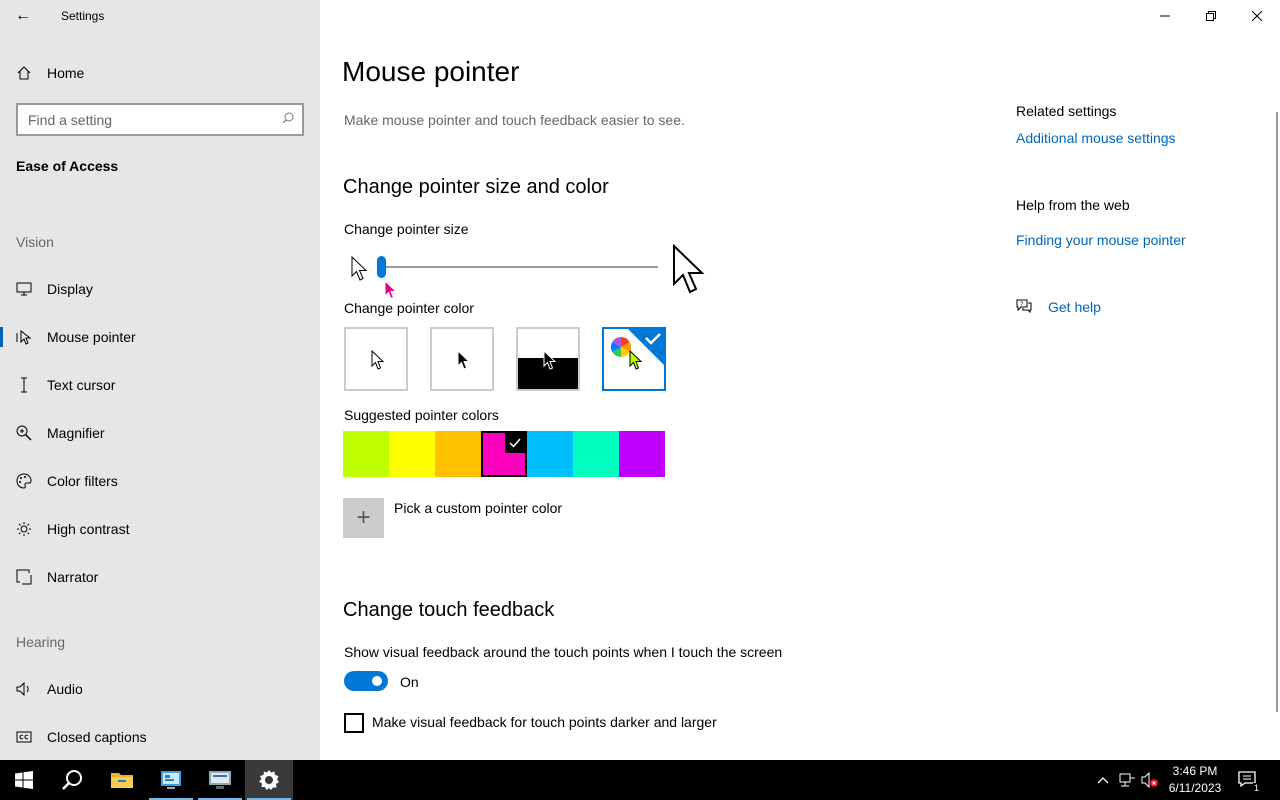  What do you see at coordinates (160, 481) in the screenshot?
I see `sidebar-item-color-filters: Color filters` at bounding box center [160, 481].